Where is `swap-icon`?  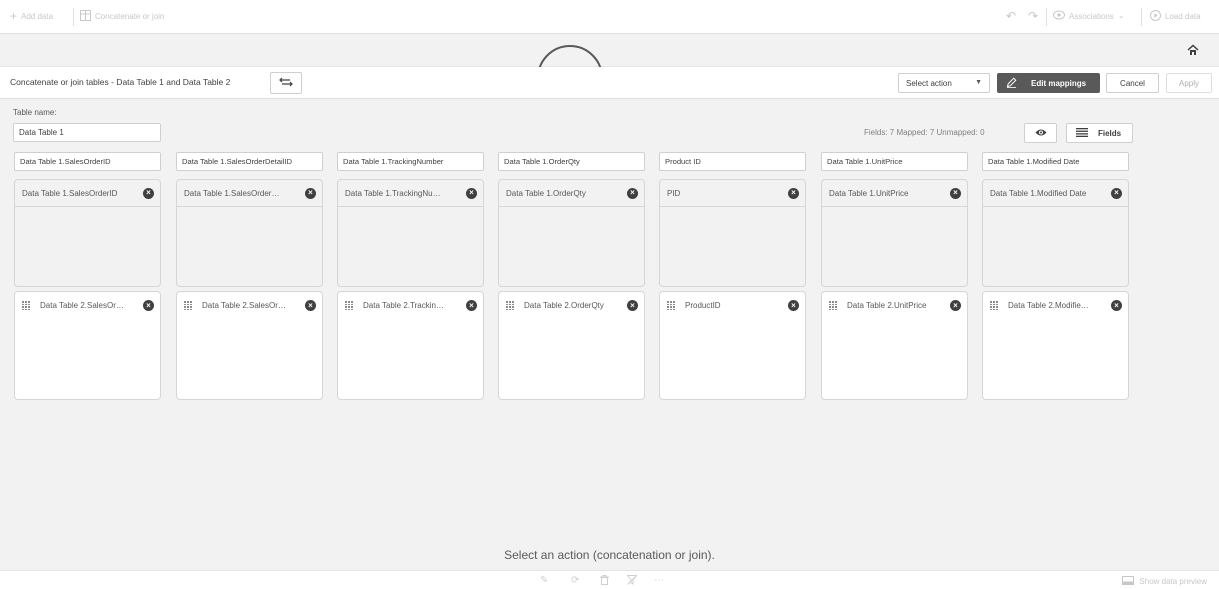 swap-icon is located at coordinates (286, 83).